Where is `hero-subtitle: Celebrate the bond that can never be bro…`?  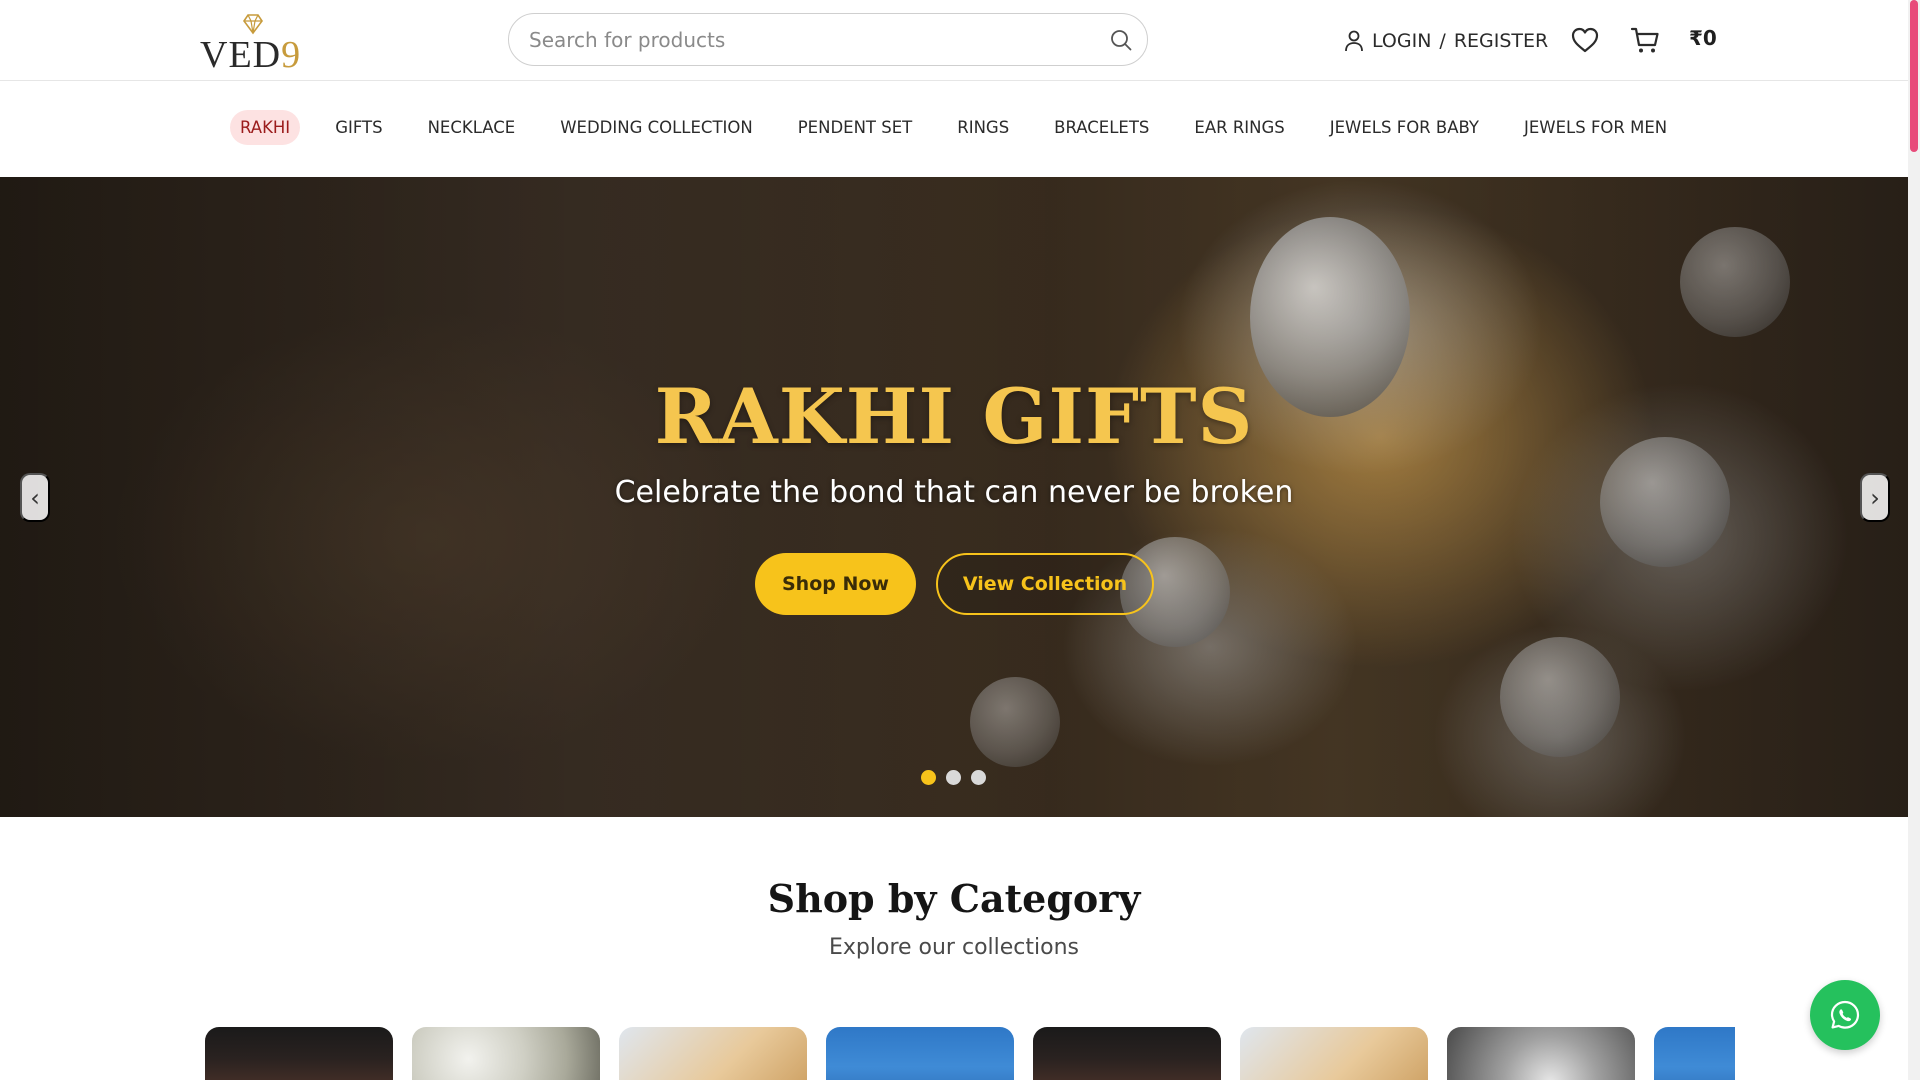
hero-subtitle: Celebrate the bond that can never be bro… is located at coordinates (954, 492).